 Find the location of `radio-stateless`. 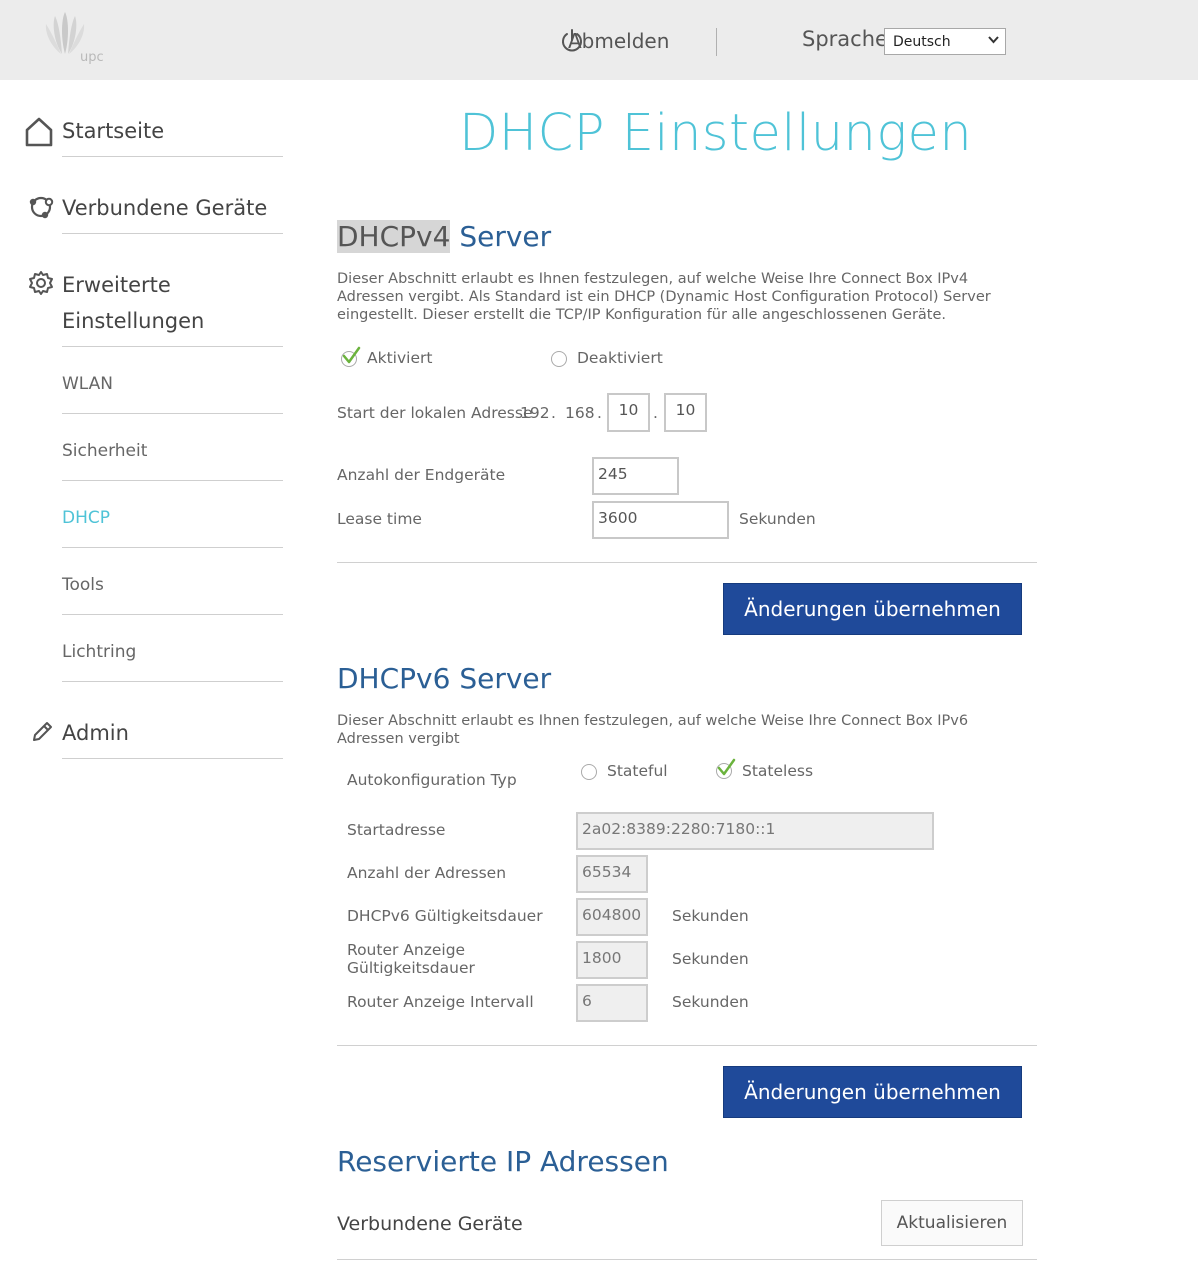

radio-stateless is located at coordinates (725, 769).